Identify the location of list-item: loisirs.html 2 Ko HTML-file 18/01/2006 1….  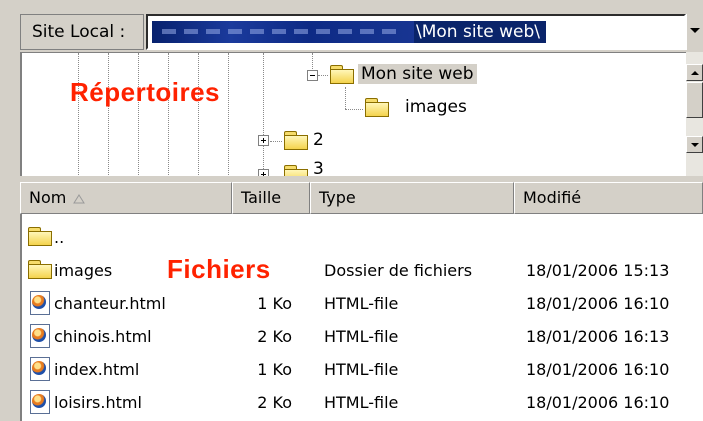
(362, 404).